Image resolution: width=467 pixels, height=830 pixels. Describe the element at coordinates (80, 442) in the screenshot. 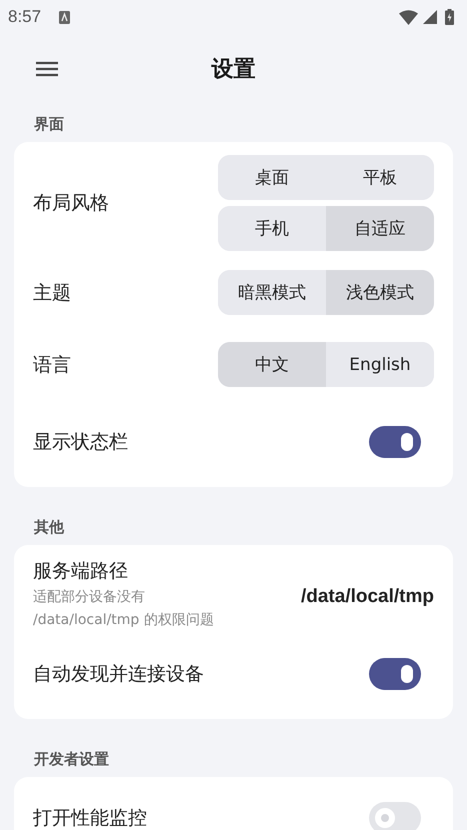

I see `setting-label: 显示状态栏` at that location.